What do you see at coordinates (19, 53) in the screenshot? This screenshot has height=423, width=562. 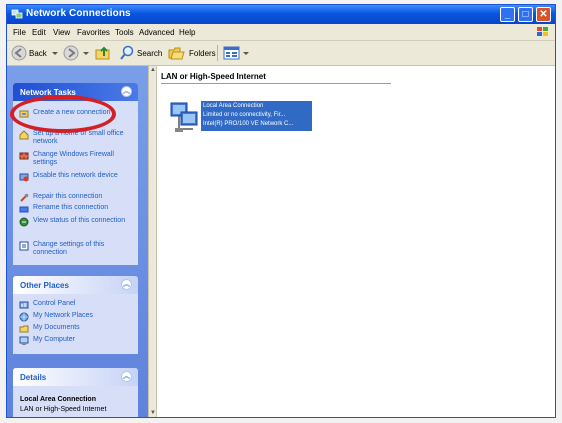 I see `back-arrow-icon` at bounding box center [19, 53].